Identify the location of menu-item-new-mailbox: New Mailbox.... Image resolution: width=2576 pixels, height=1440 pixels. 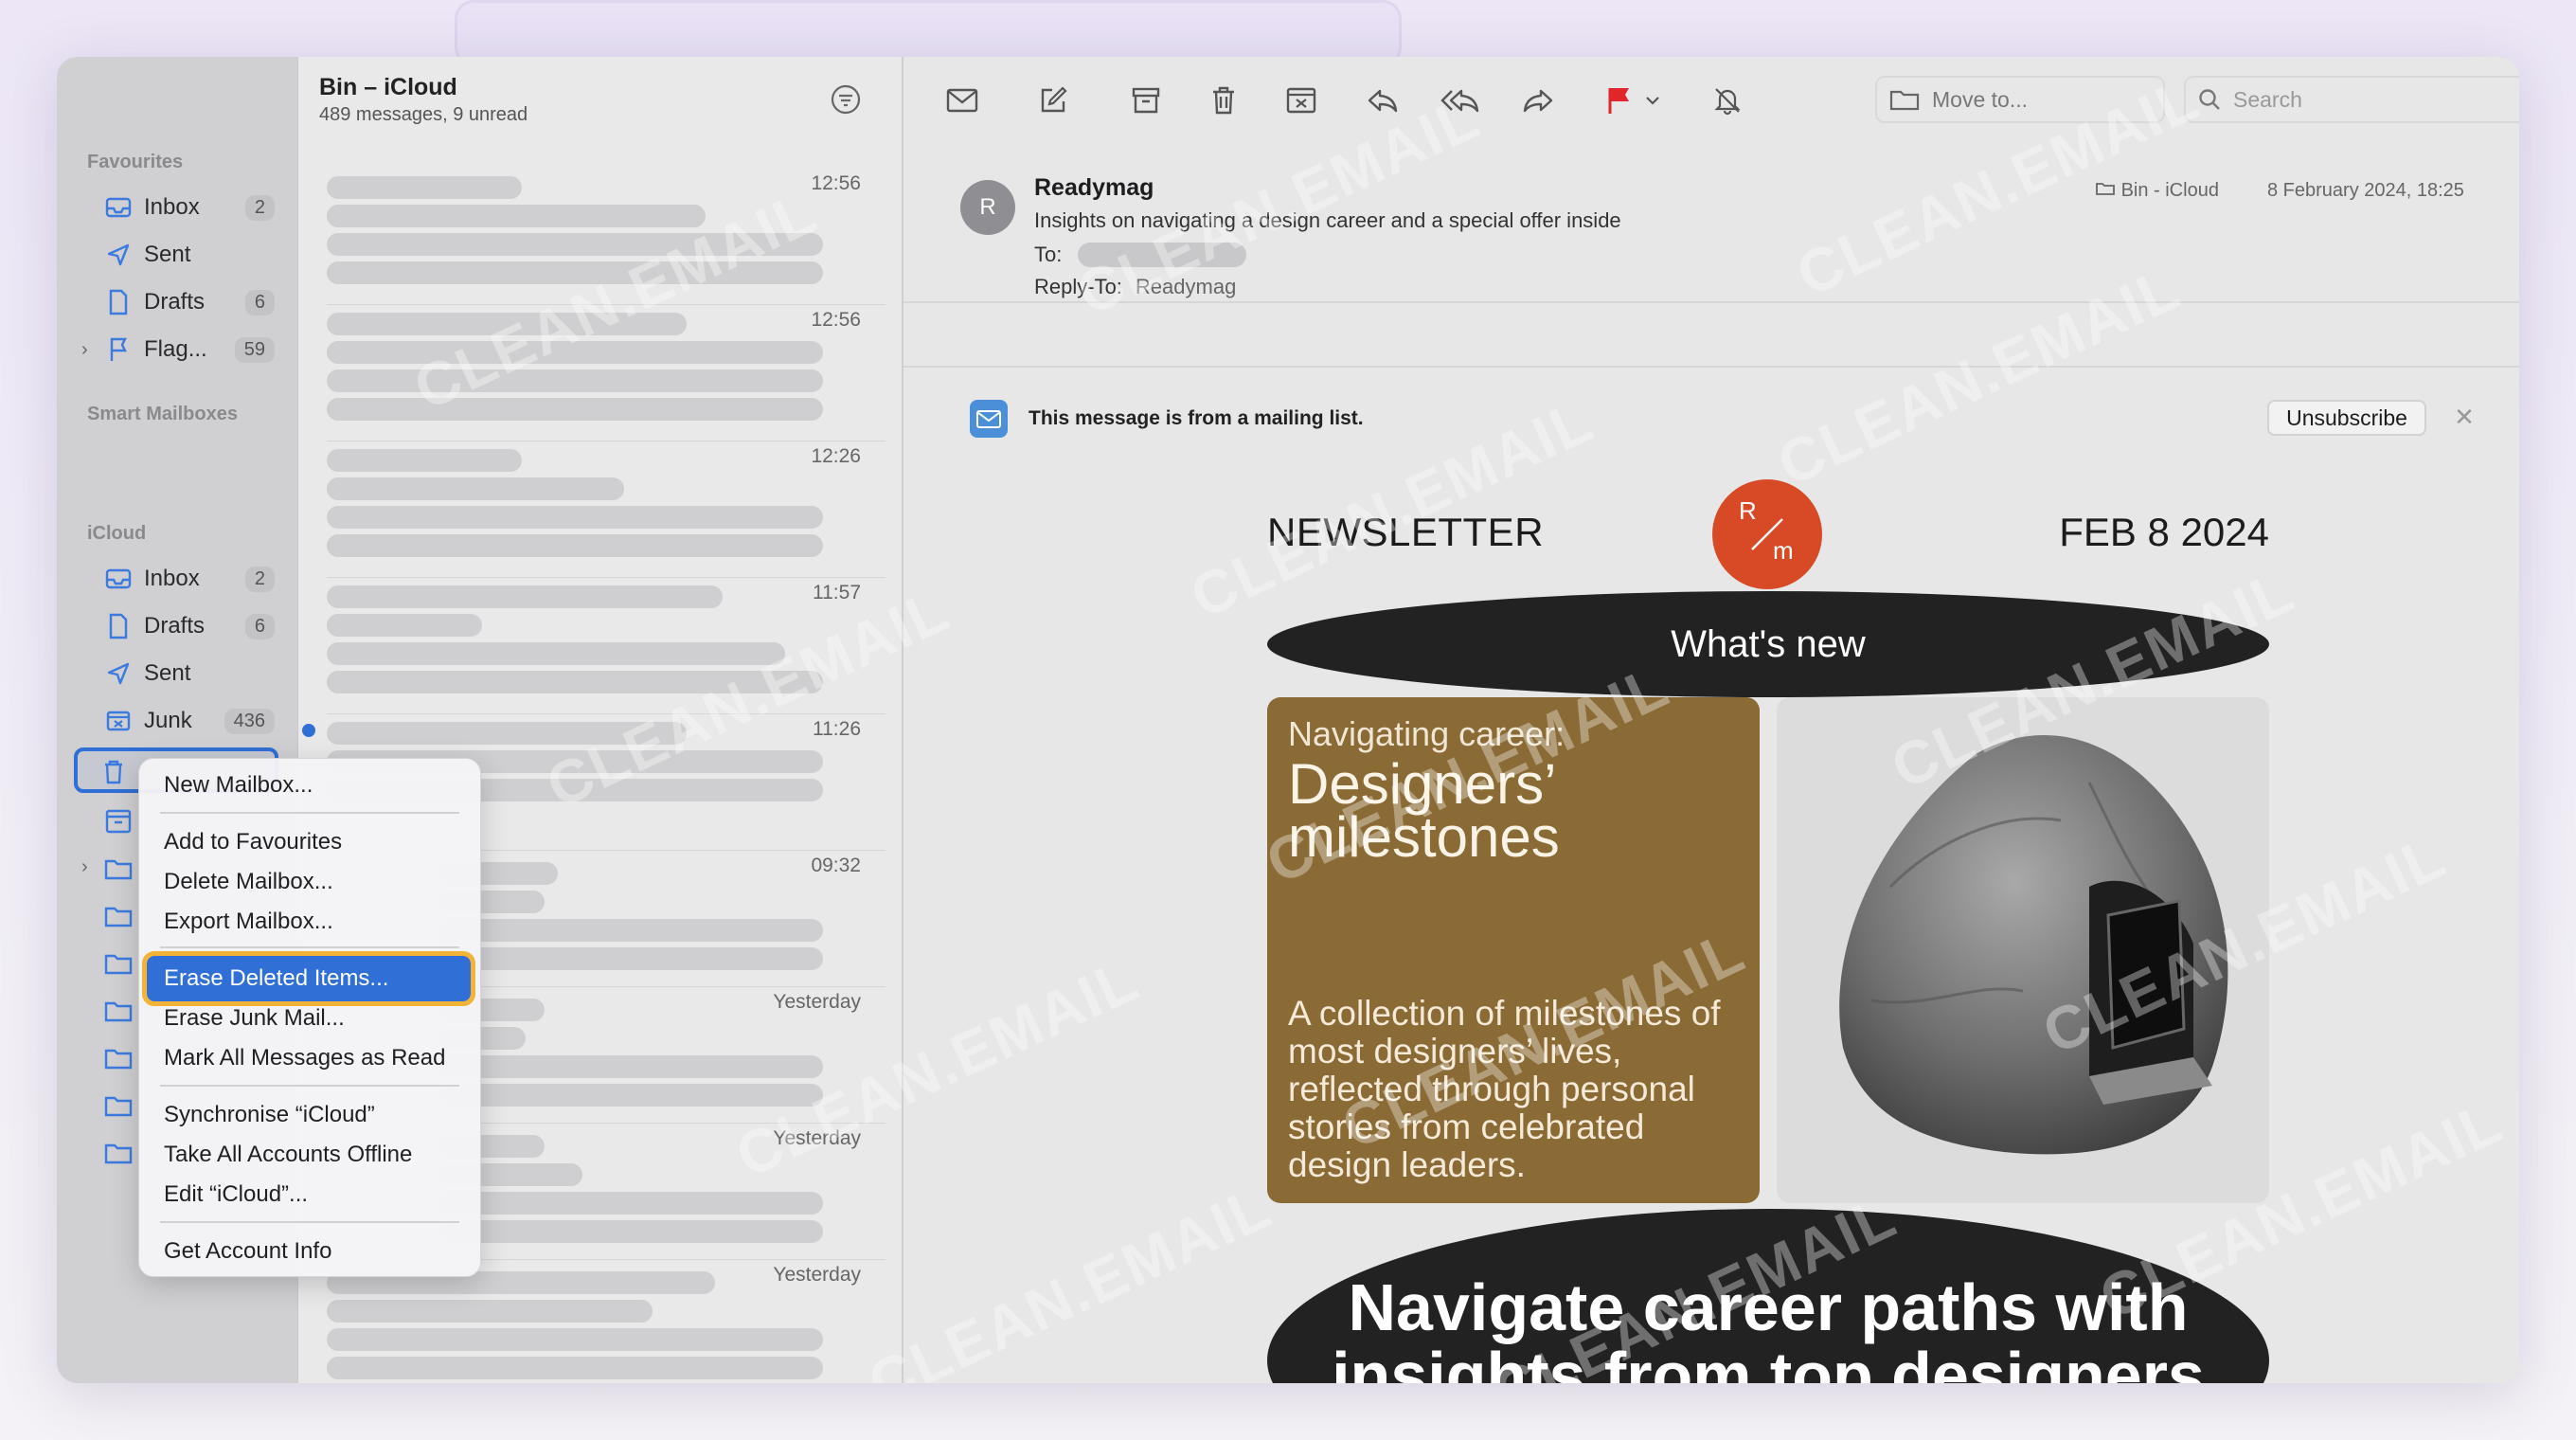
(238, 785).